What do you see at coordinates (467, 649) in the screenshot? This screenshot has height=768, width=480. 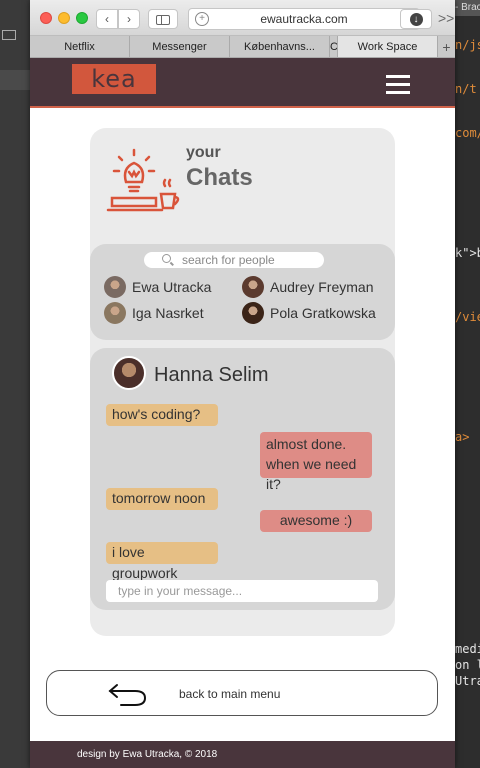 I see `code-line: medi` at bounding box center [467, 649].